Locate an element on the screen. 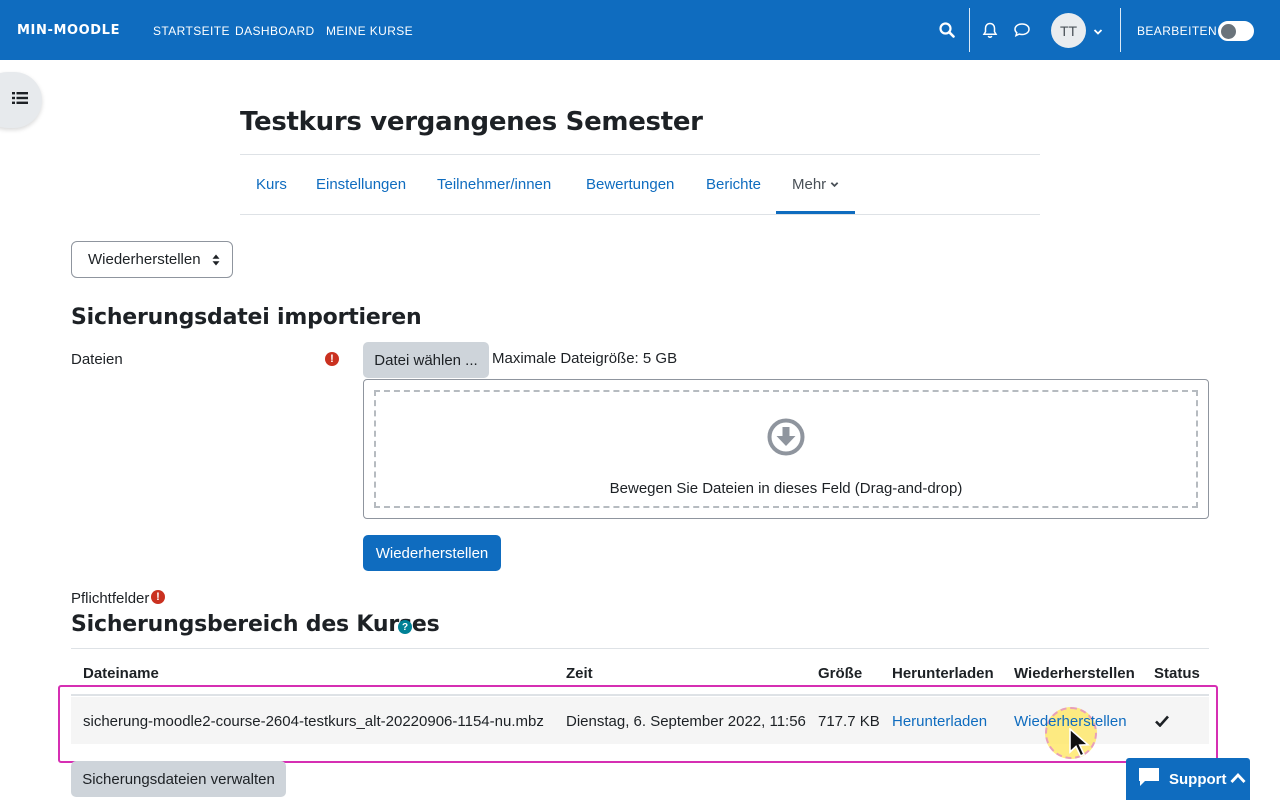 This screenshot has width=1280, height=800. tabs-divider is located at coordinates (640, 214).